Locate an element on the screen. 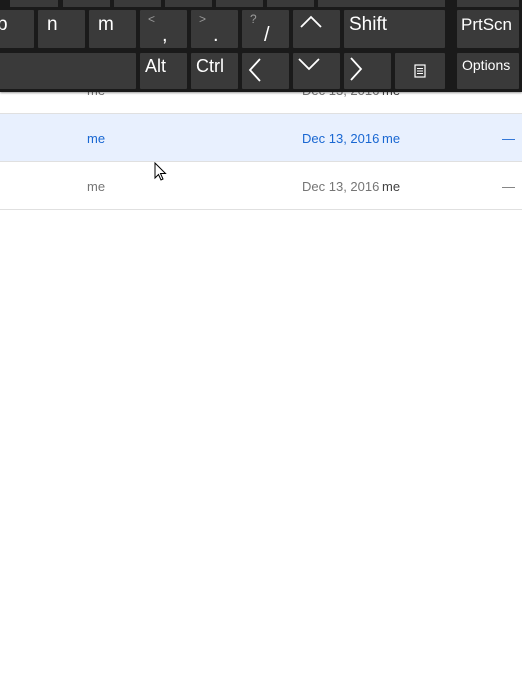  key-label: PrtScn is located at coordinates (487, 24).